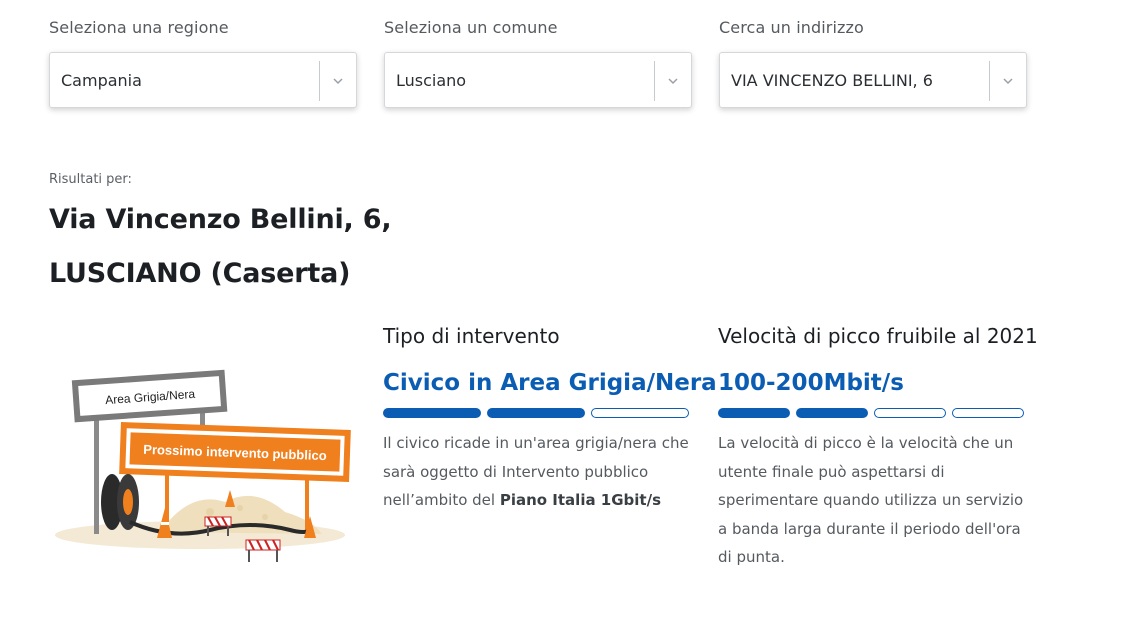  Describe the element at coordinates (580, 500) in the screenshot. I see `plan-name: Piano Italia 1Gbit/s` at that location.